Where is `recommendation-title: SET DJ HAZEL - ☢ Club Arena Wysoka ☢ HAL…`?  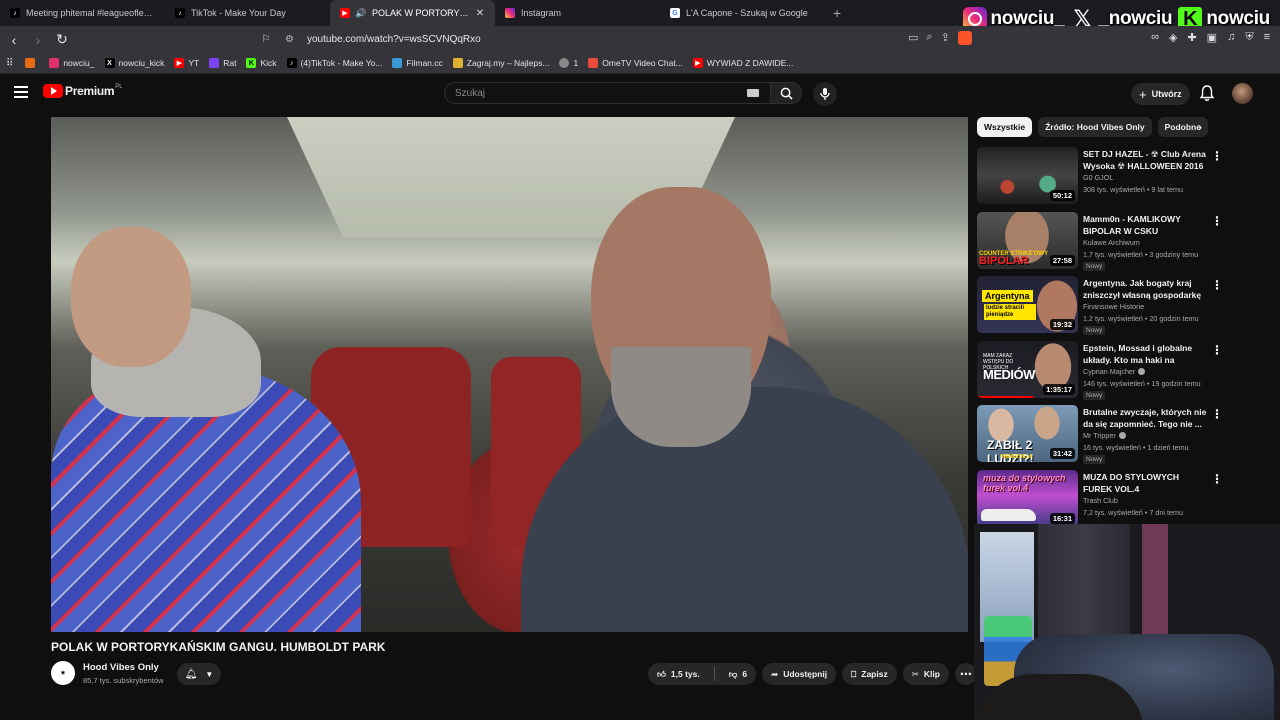 recommendation-title: SET DJ HAZEL - ☢ Club Arena Wysoka ☢ HAL… is located at coordinates (1145, 160).